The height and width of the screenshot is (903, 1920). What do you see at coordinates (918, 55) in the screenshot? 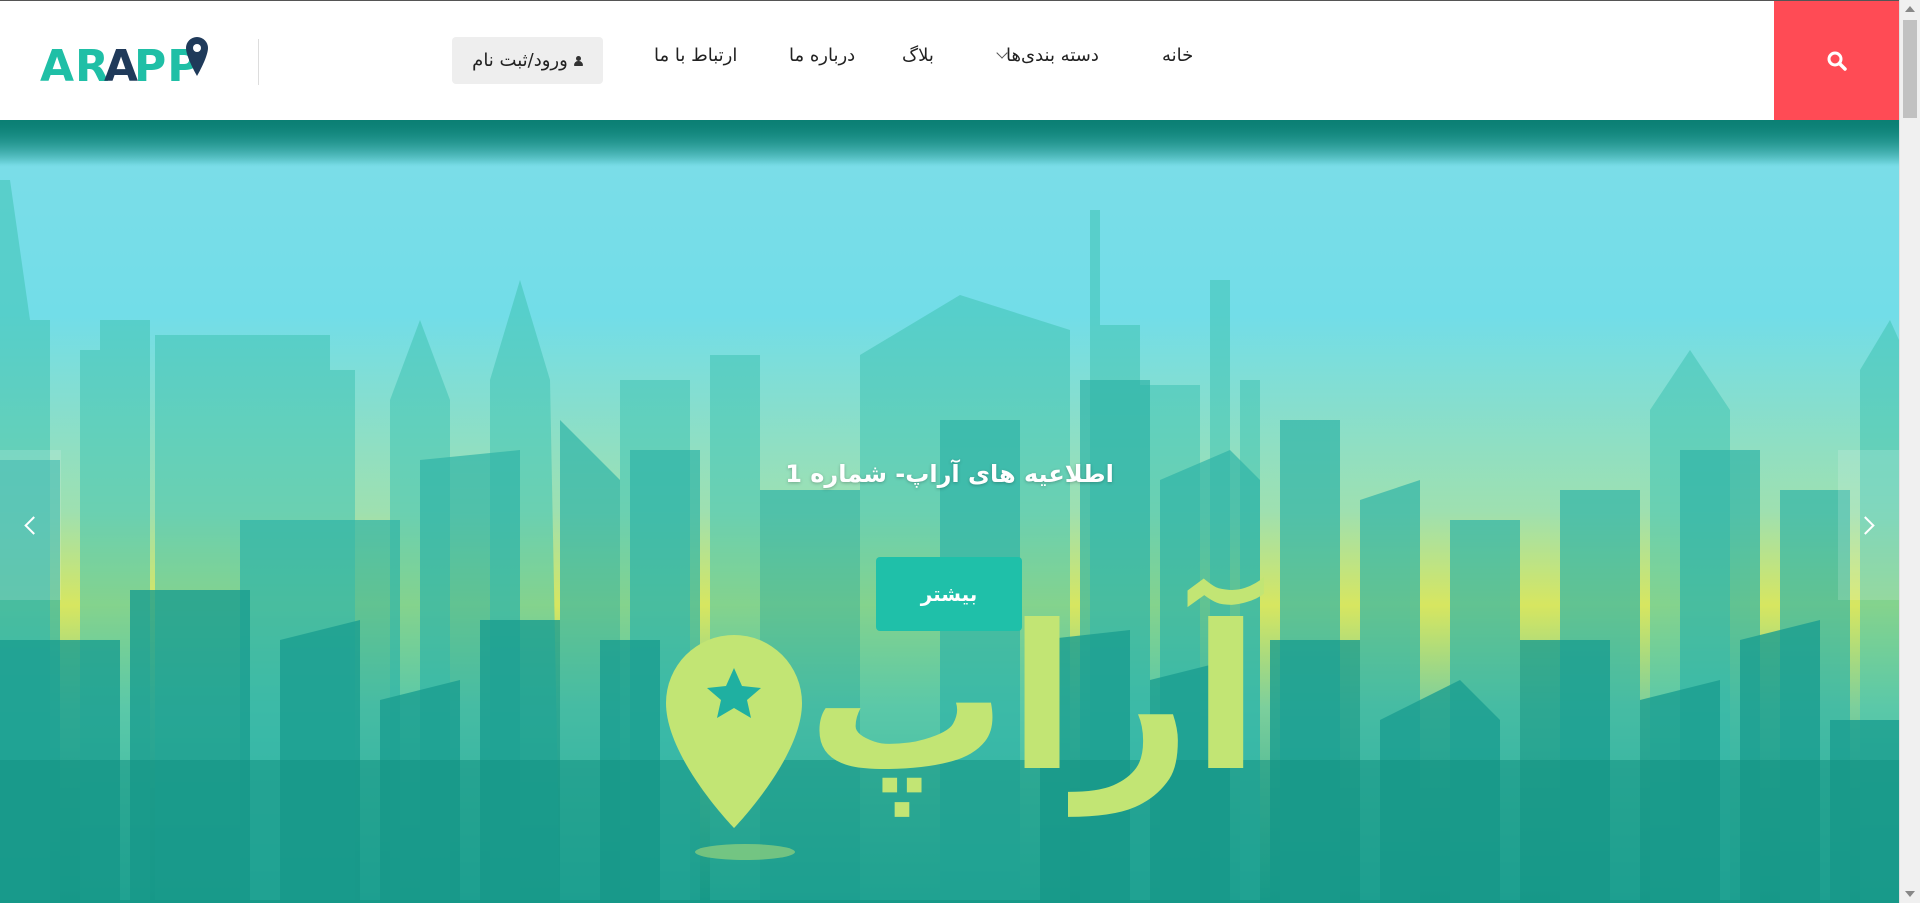
I see `nav-blog: بلاگ` at bounding box center [918, 55].